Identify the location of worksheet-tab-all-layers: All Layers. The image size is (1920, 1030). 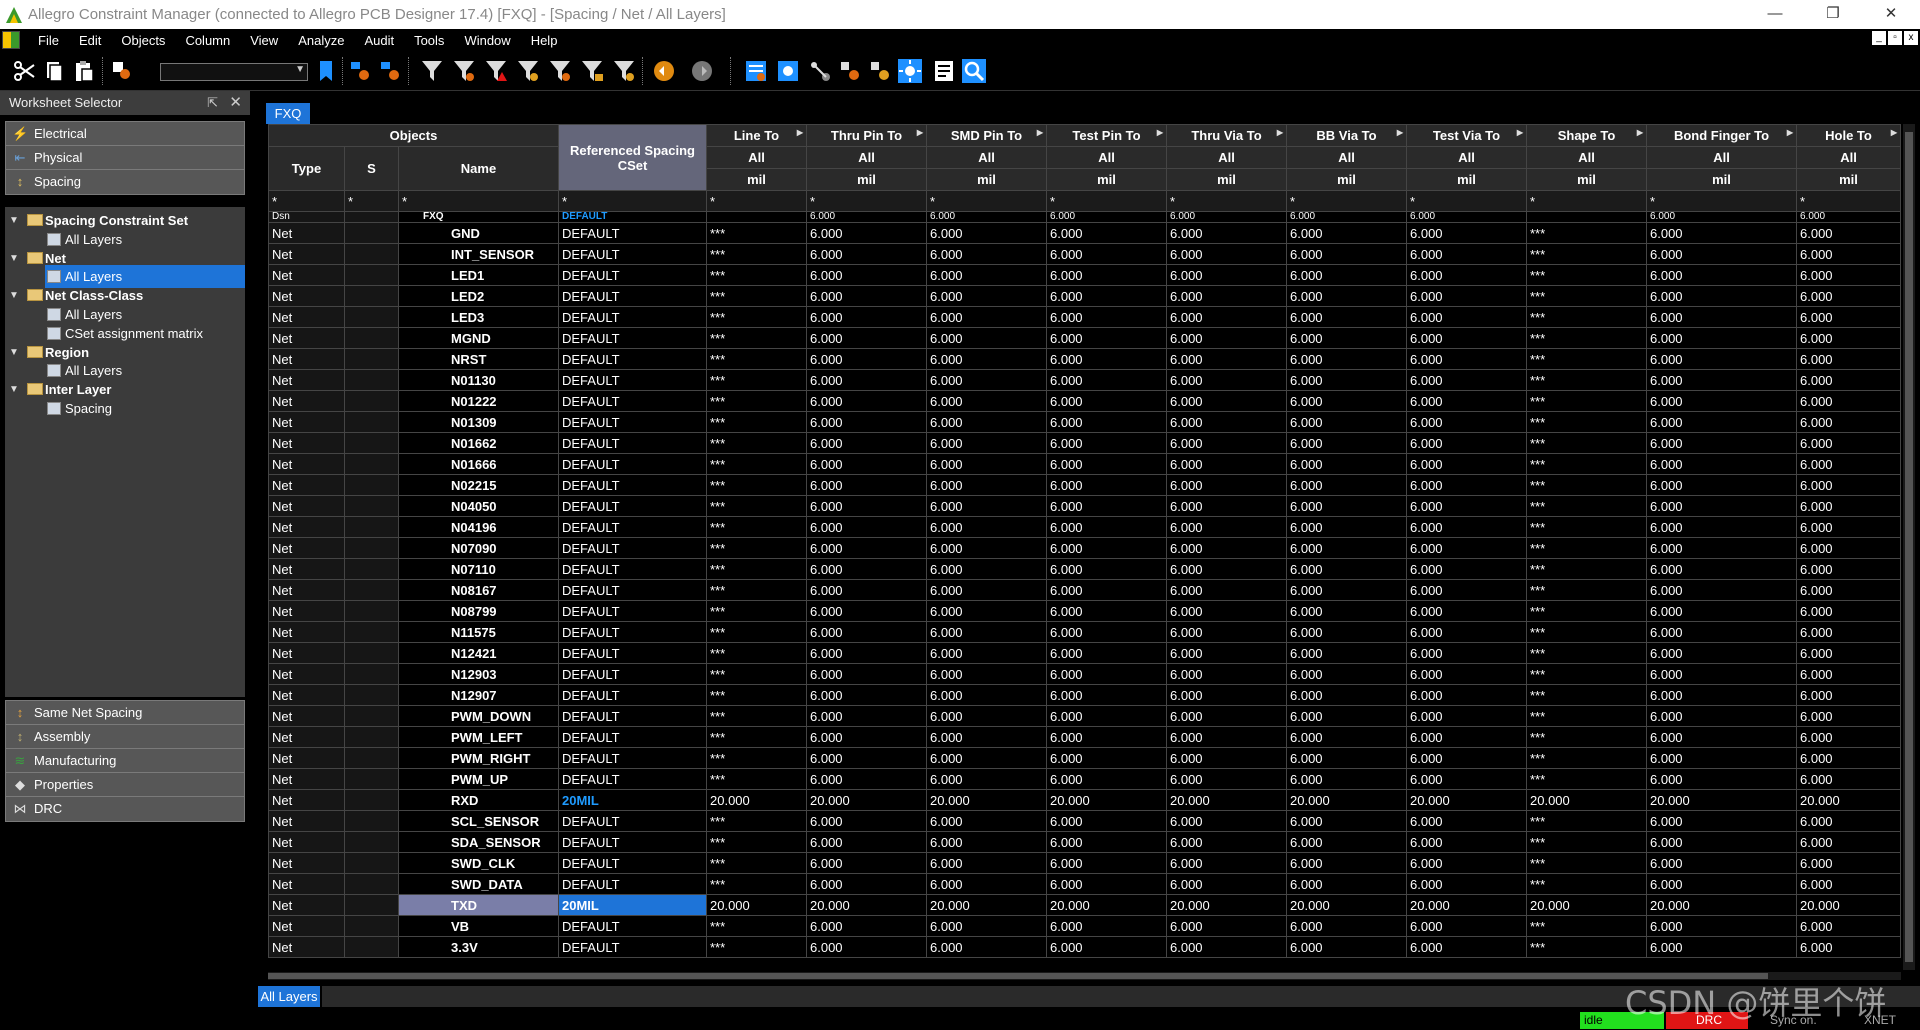
(289, 996).